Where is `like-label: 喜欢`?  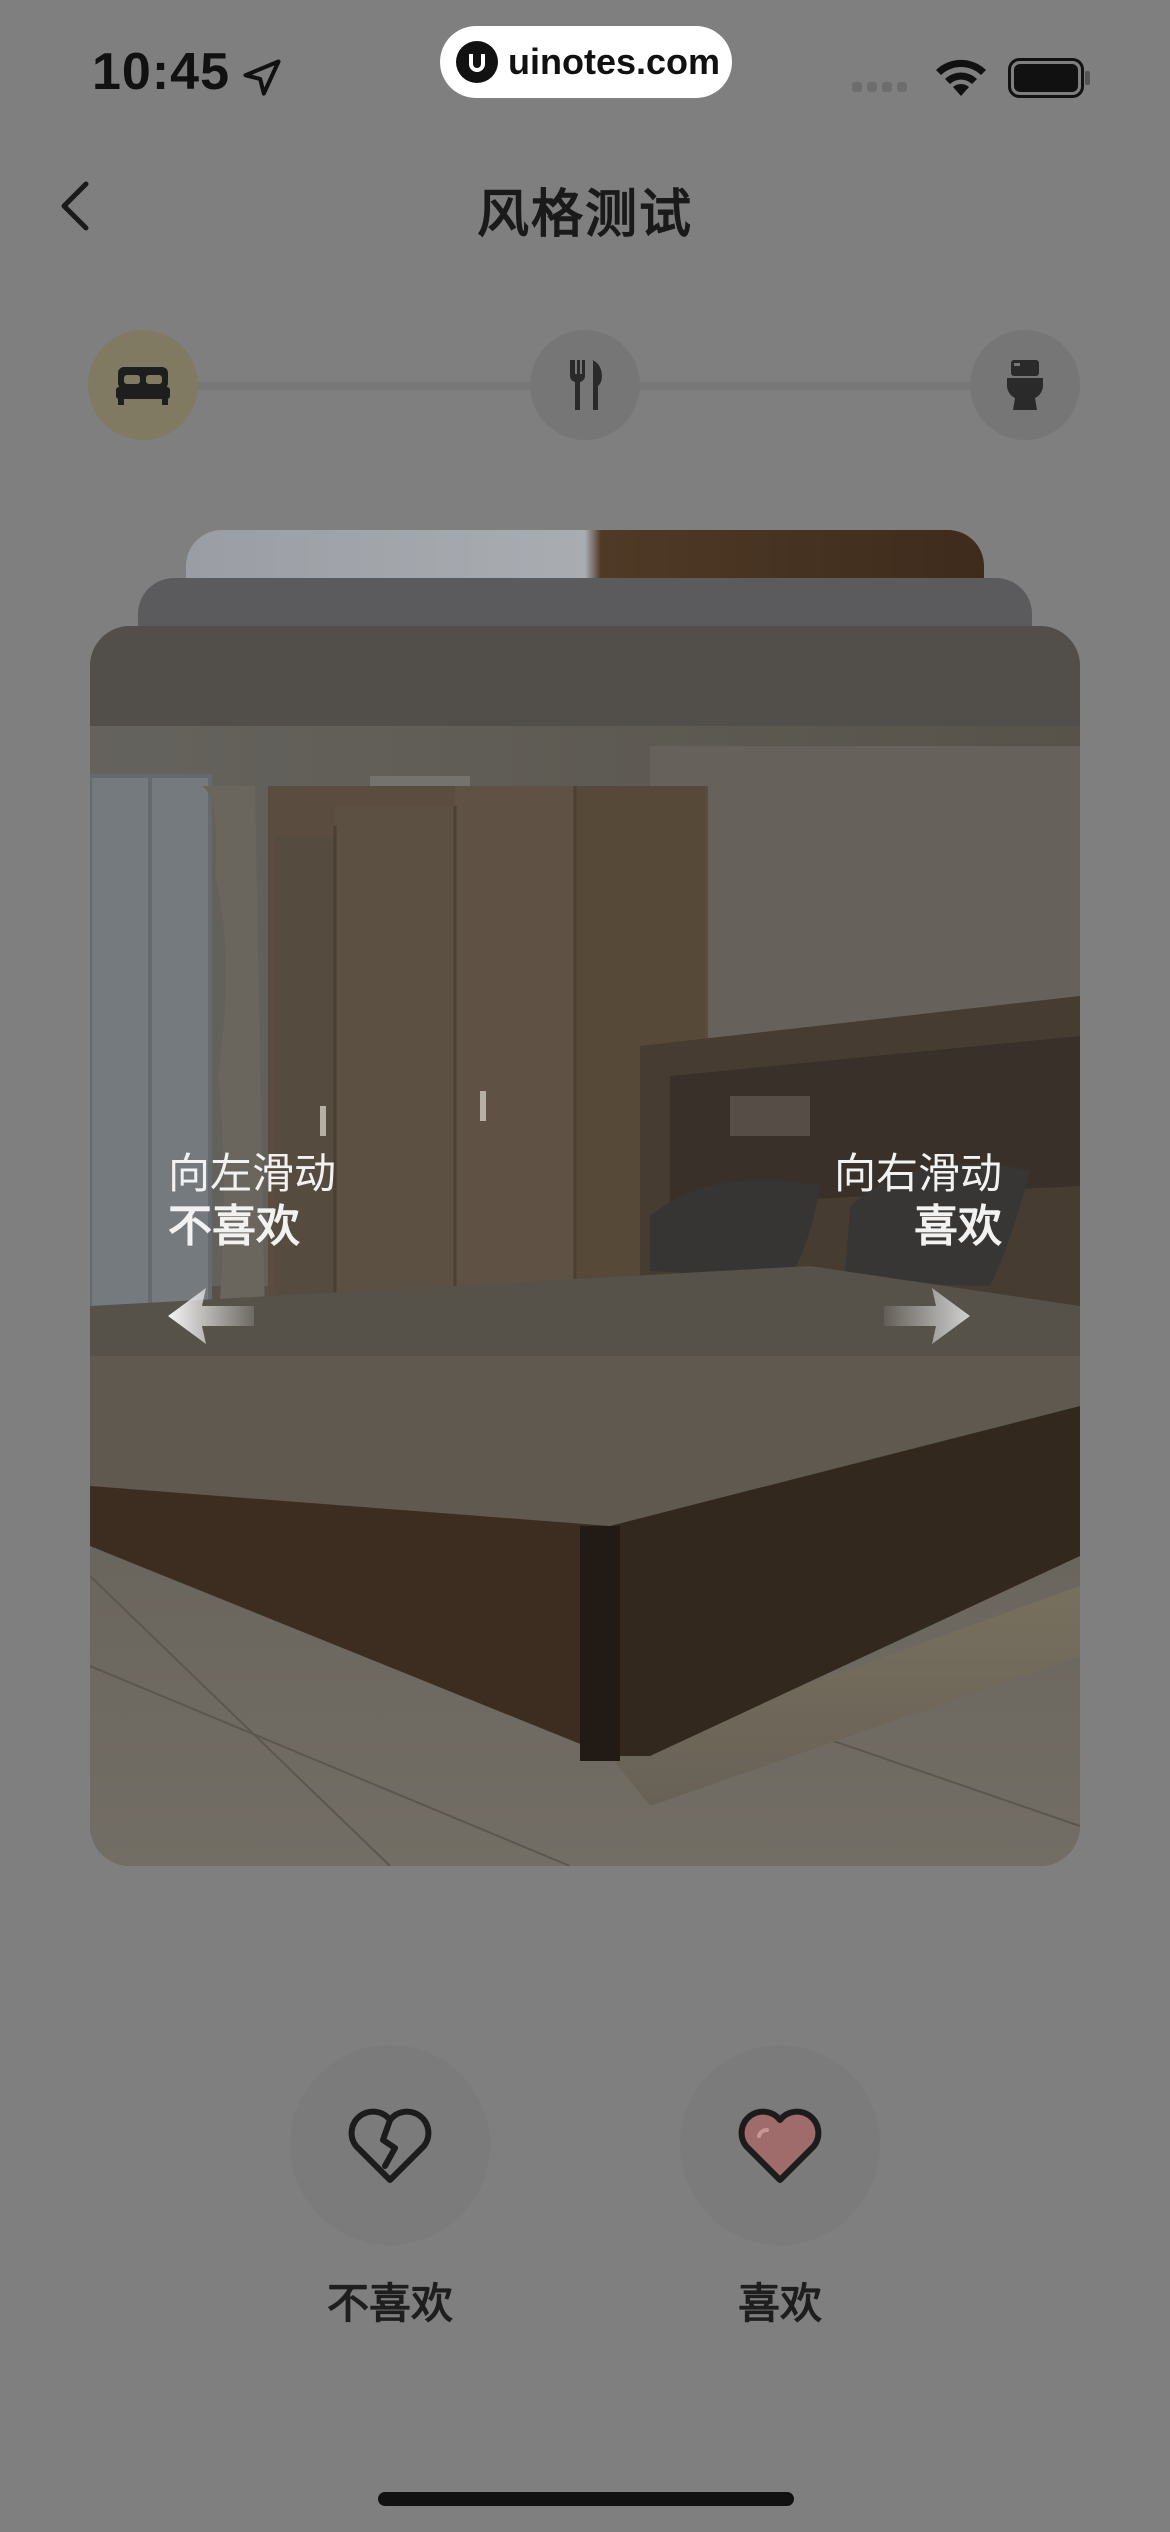
like-label: 喜欢 is located at coordinates (779, 2303).